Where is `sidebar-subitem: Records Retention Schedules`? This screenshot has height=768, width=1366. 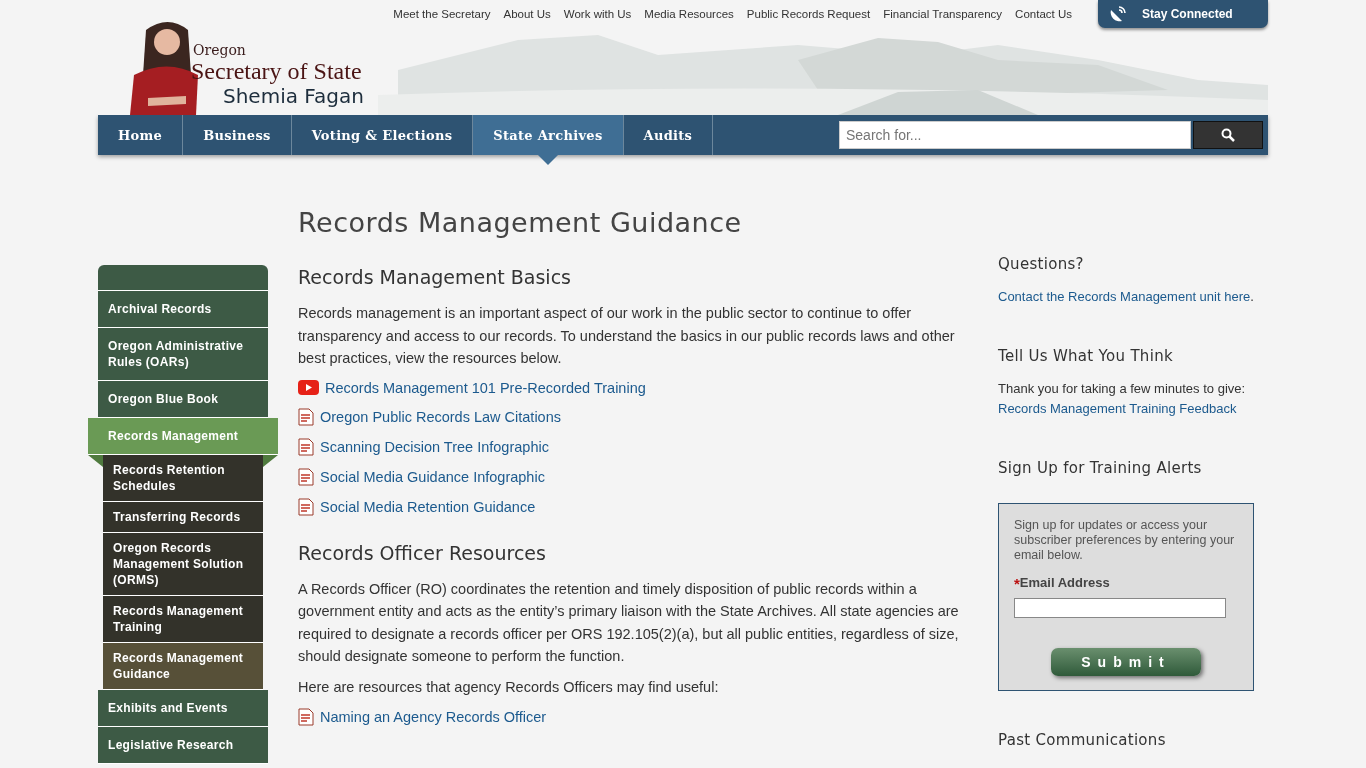 sidebar-subitem: Records Retention Schedules is located at coordinates (183, 478).